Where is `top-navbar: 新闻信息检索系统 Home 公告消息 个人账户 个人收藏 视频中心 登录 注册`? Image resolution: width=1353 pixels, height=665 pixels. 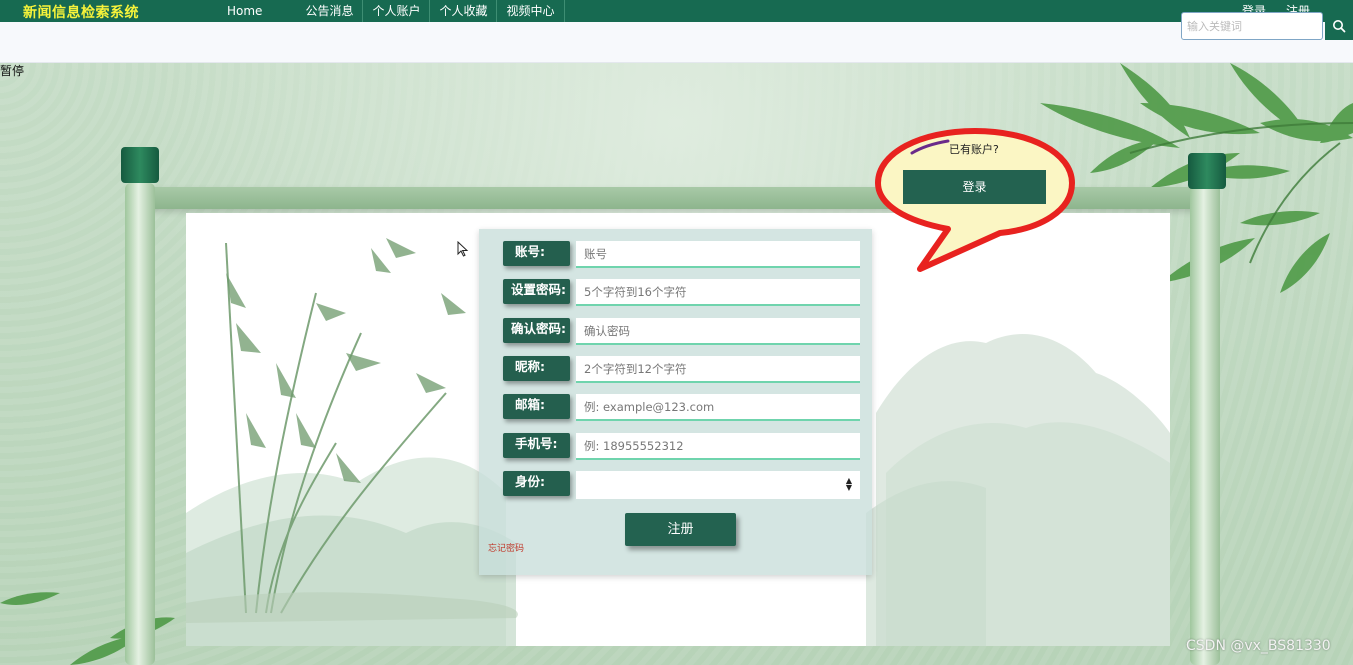 top-navbar: 新闻信息检索系统 Home 公告消息 个人账户 个人收藏 视频中心 登录 注册 is located at coordinates (676, 11).